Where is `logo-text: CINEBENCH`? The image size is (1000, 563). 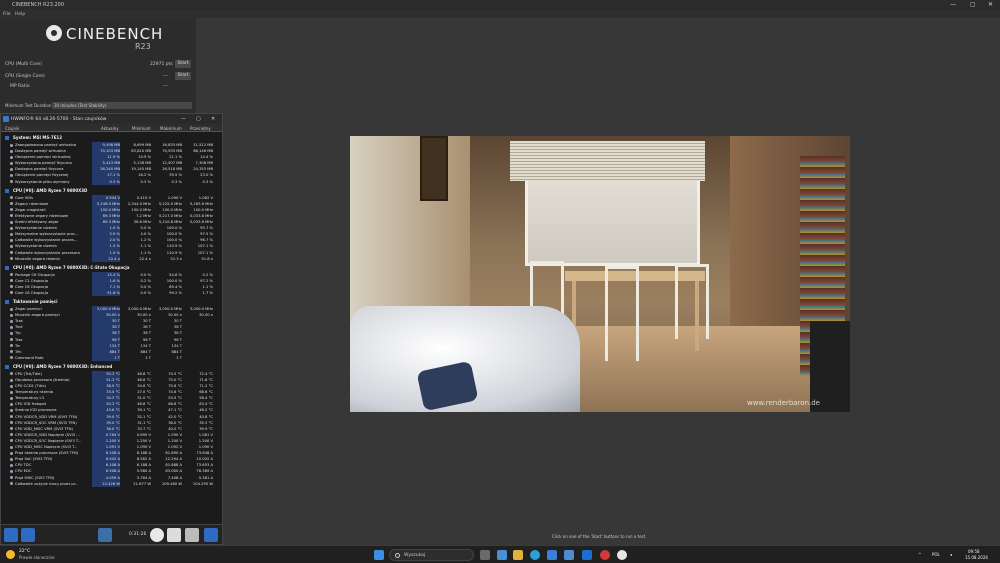
logo-text: CINEBENCH is located at coordinates (115, 34).